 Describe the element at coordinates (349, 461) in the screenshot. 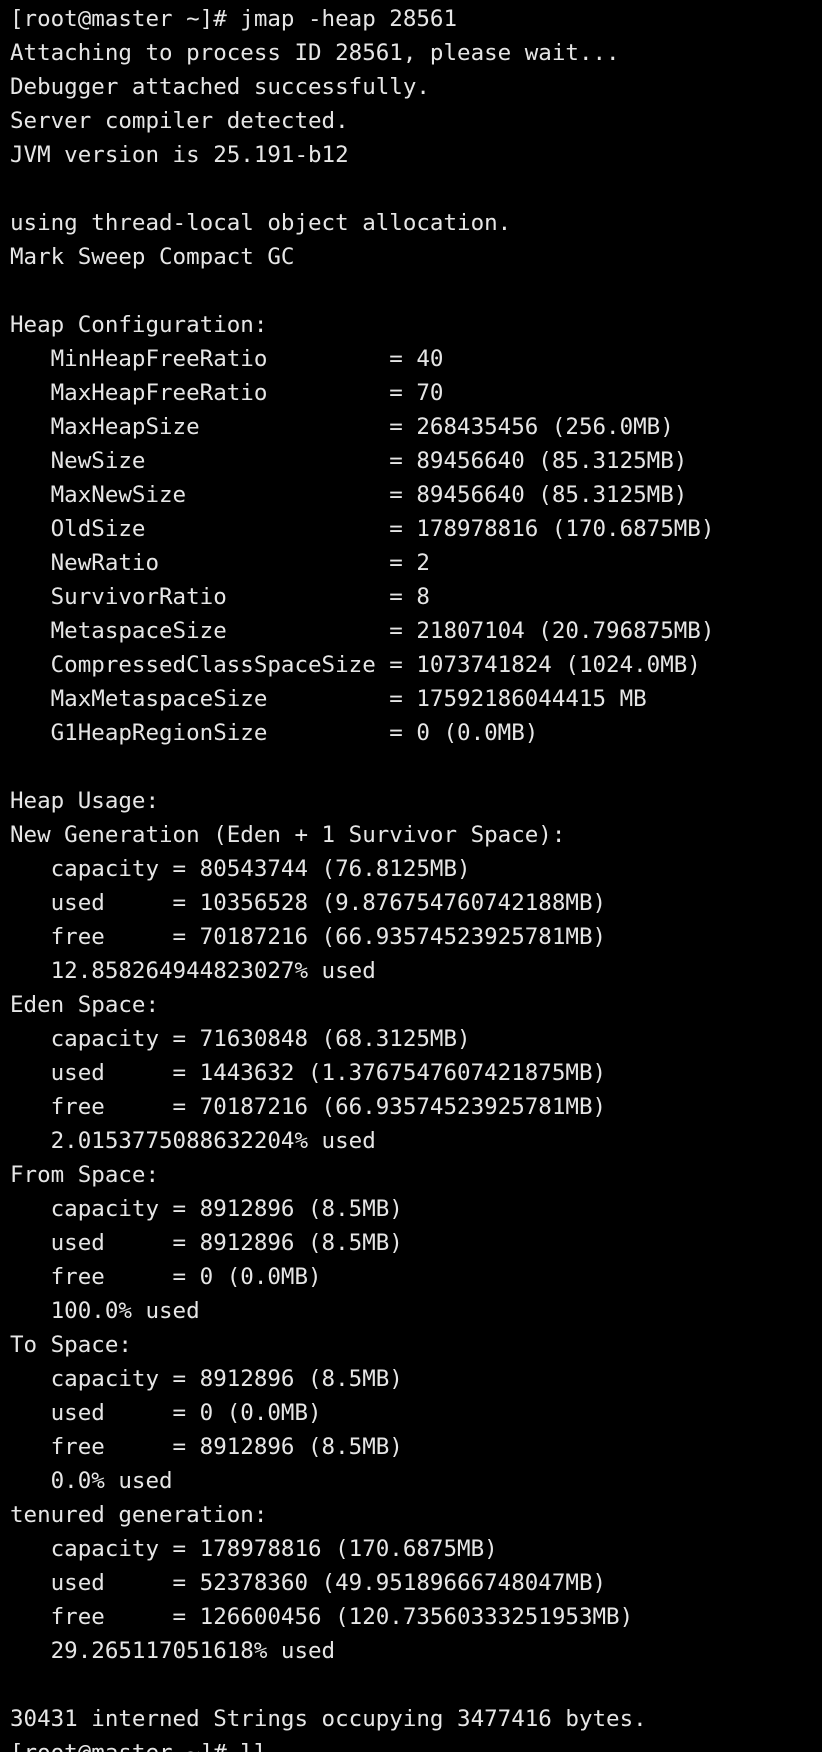

I see `terminal-line: NewSize = 89456640 (85.3125MB)` at that location.